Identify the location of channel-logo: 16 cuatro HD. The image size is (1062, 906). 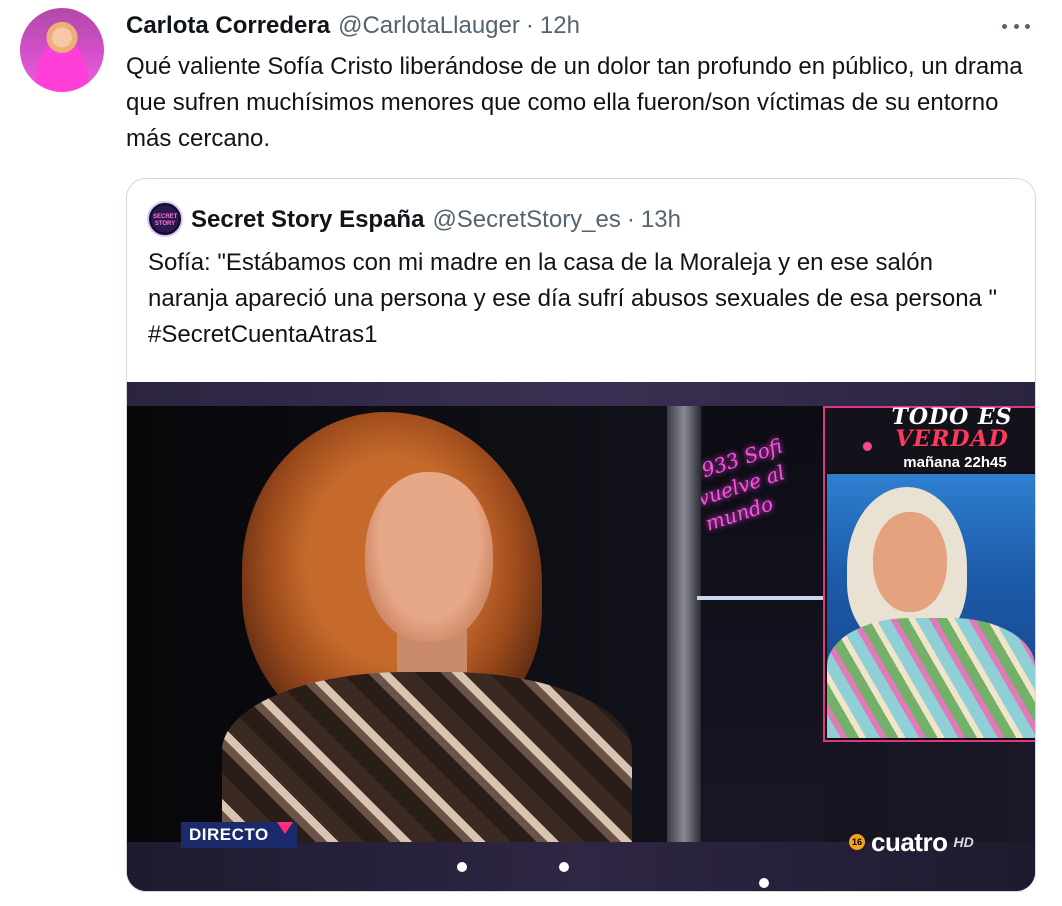
(911, 841).